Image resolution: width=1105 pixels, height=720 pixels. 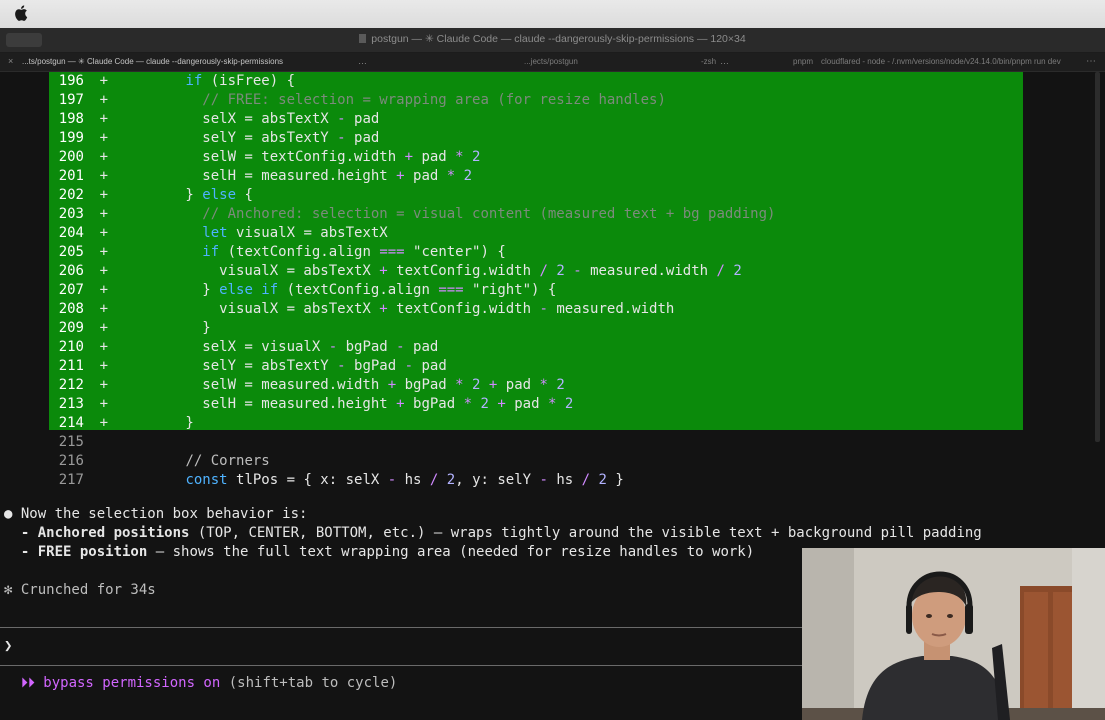 I want to click on diff-code: selY = absTextY - pad, so click(x=248, y=138).